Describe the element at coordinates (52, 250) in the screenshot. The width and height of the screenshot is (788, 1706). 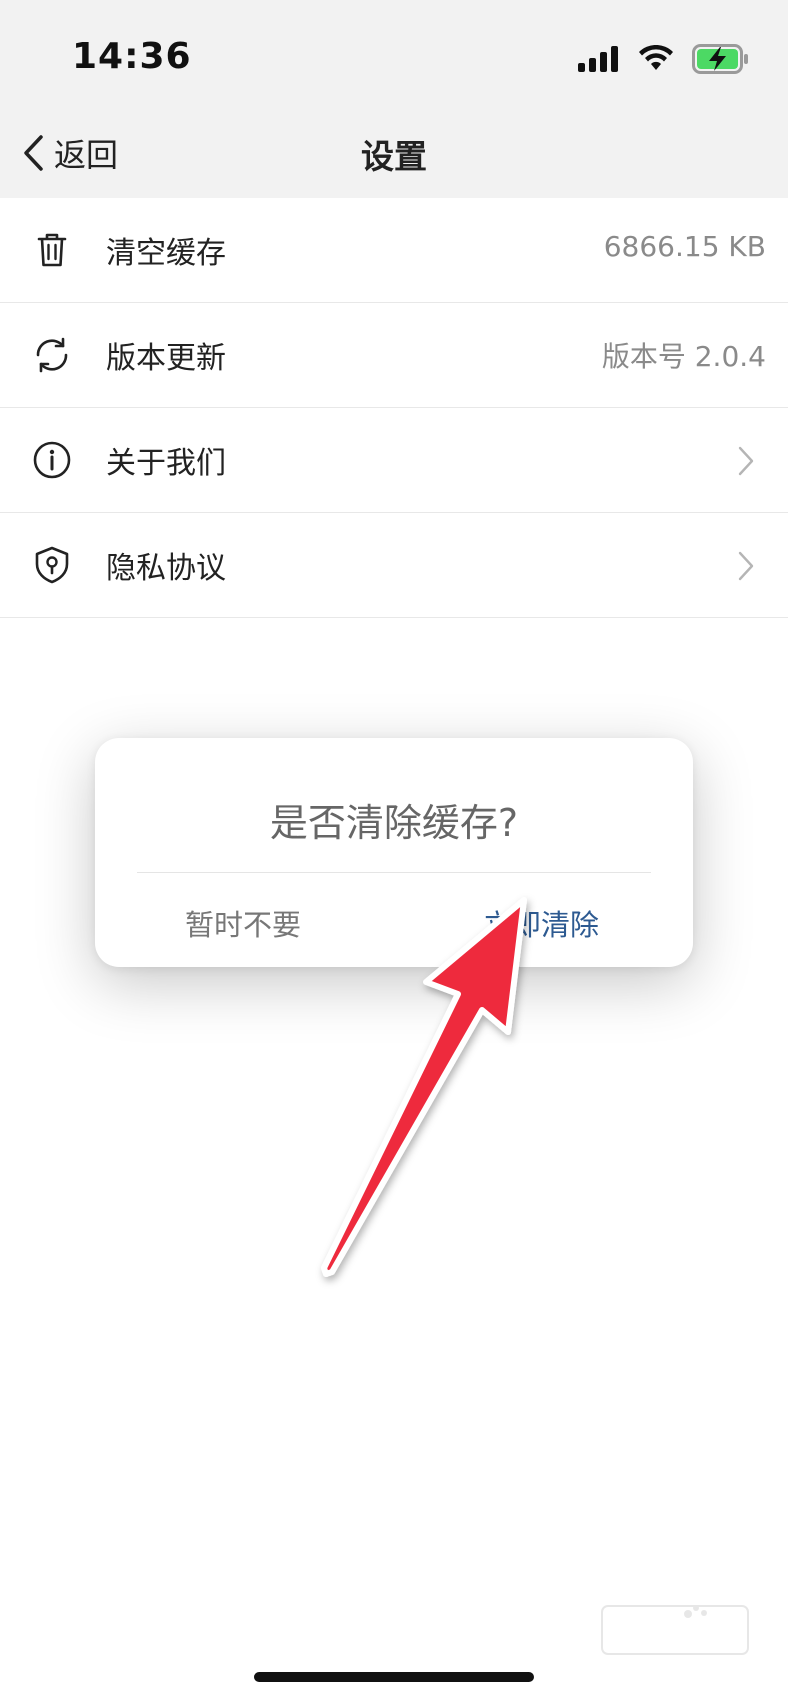
I see `trash-icon` at that location.